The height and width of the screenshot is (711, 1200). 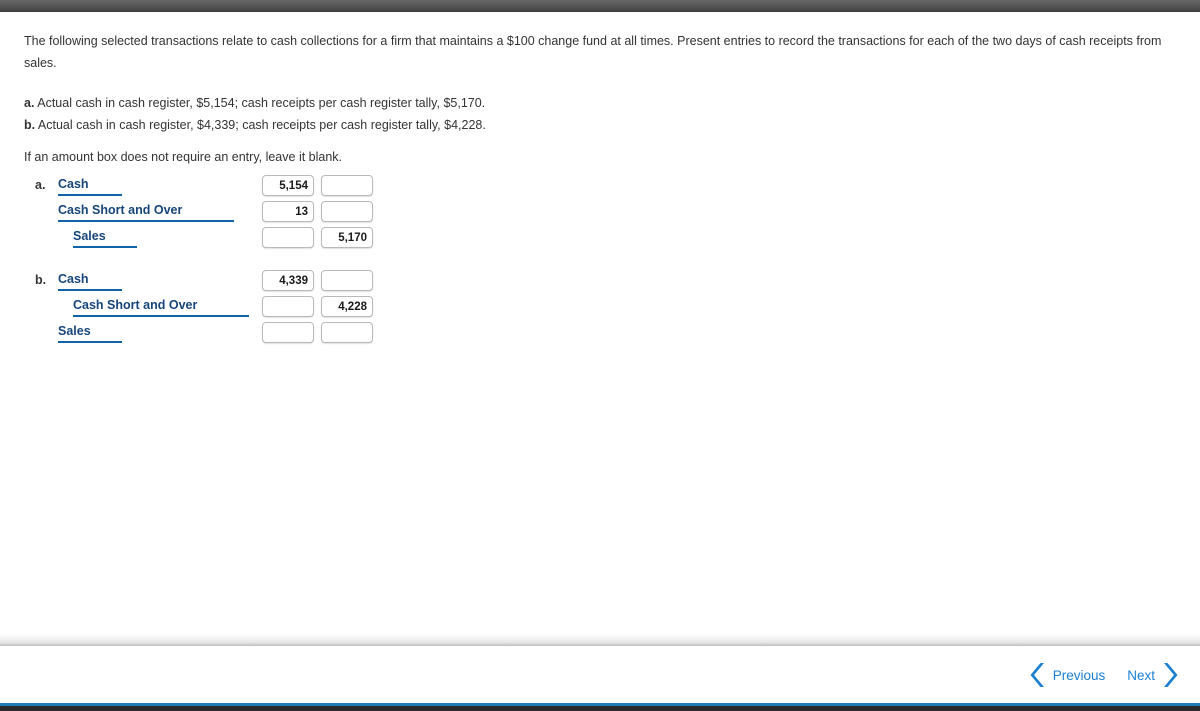 I want to click on journal-entry-a: a. Cash Cash Short and Over Sales, so click(x=210, y=214).